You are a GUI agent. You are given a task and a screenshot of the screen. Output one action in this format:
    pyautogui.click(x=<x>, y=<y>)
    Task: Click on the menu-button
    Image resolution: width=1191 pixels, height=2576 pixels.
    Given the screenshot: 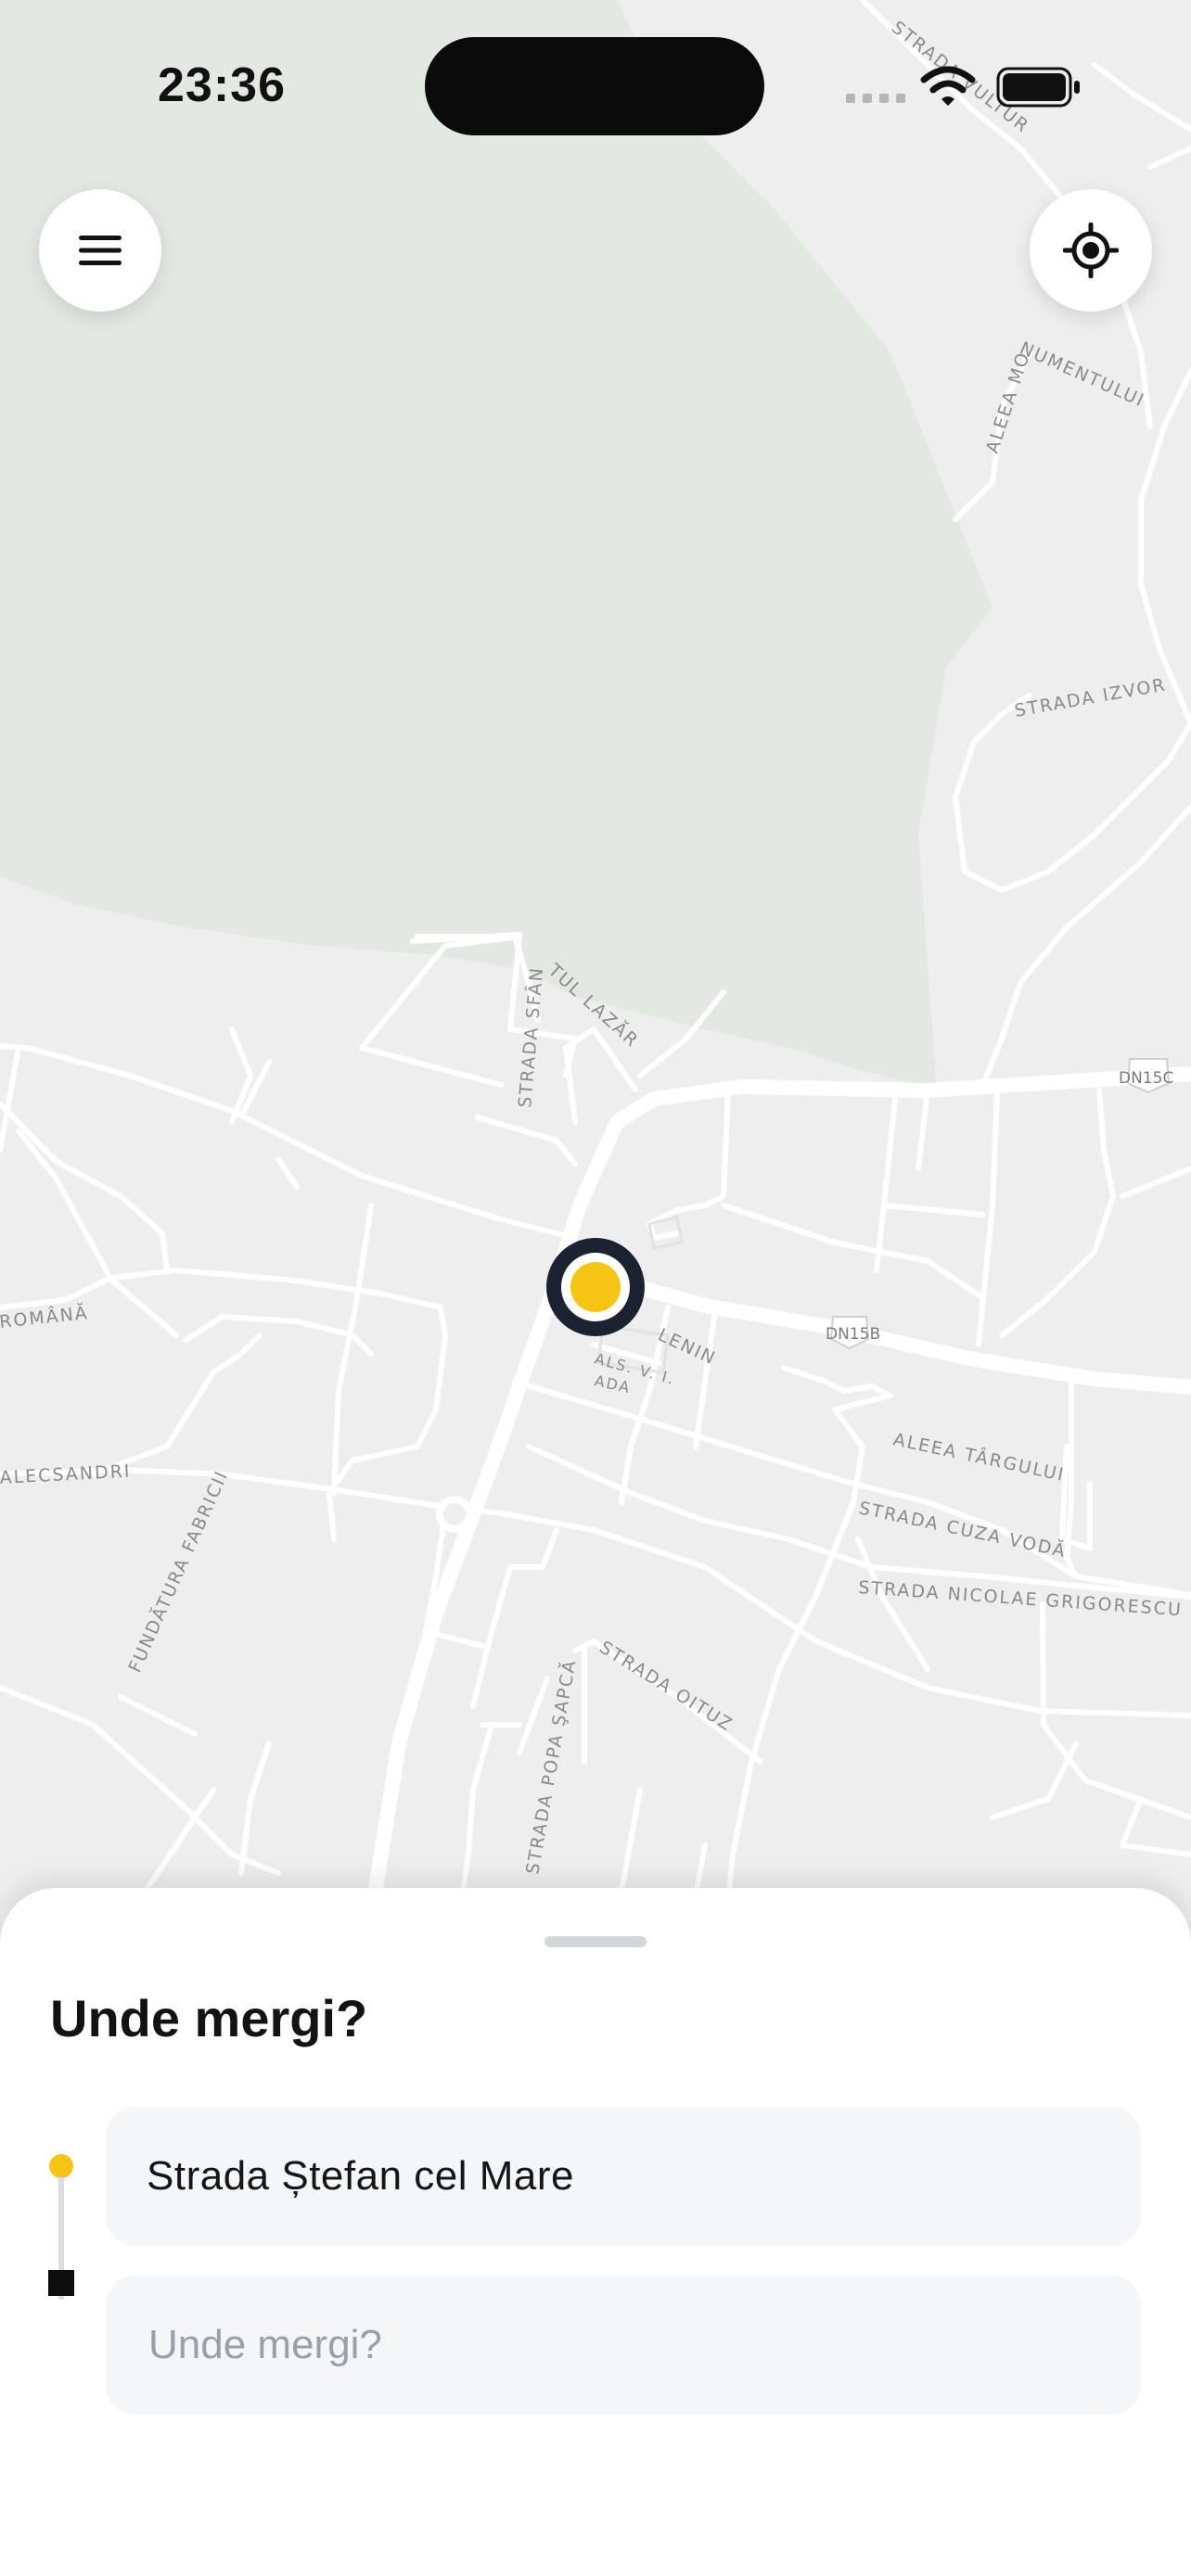 What is the action you would take?
    pyautogui.click(x=100, y=251)
    